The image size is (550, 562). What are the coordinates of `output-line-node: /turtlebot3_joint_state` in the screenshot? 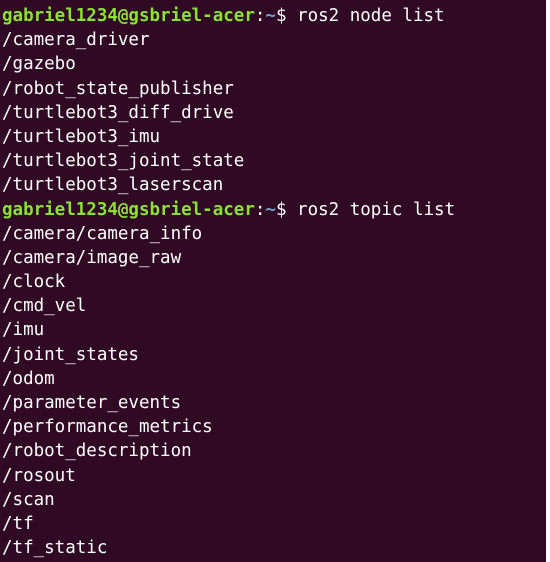 It's located at (123, 161).